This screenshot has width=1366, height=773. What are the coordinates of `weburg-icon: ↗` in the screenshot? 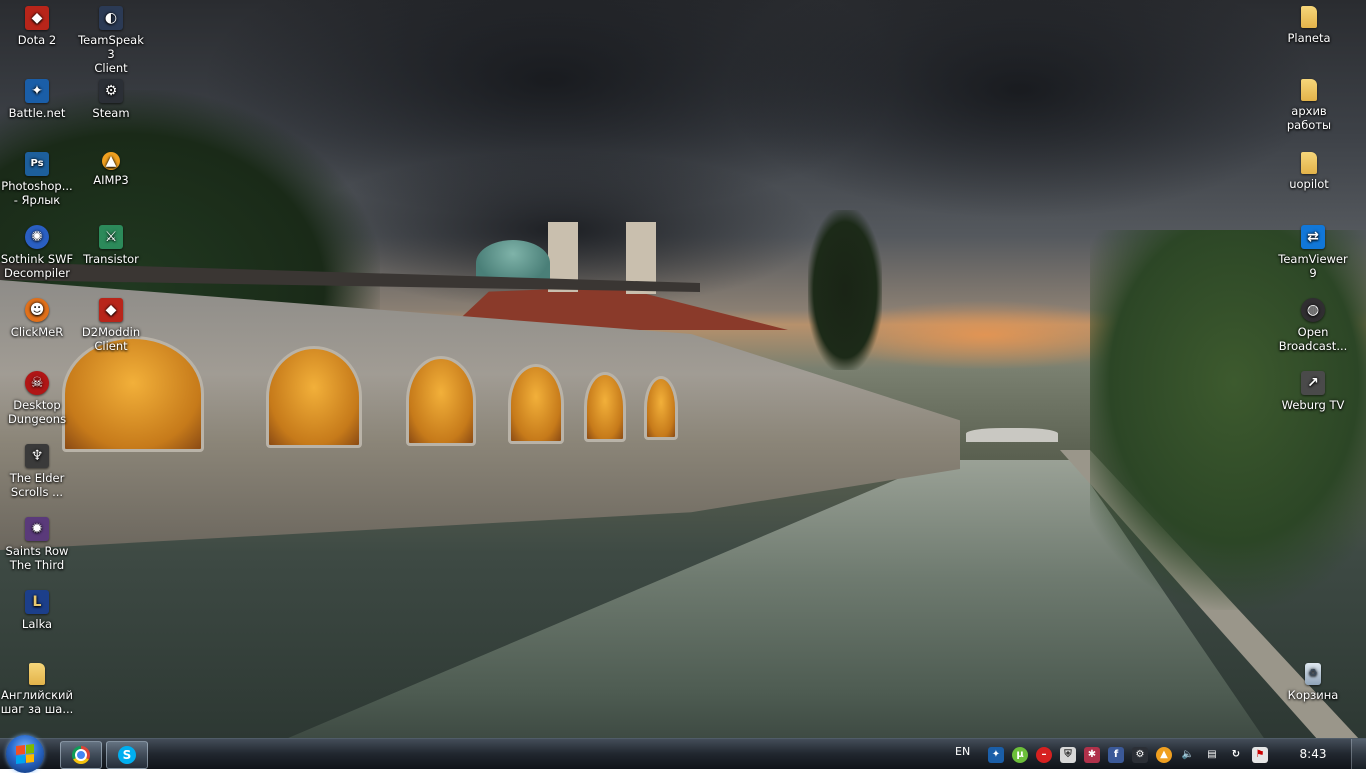 It's located at (1313, 383).